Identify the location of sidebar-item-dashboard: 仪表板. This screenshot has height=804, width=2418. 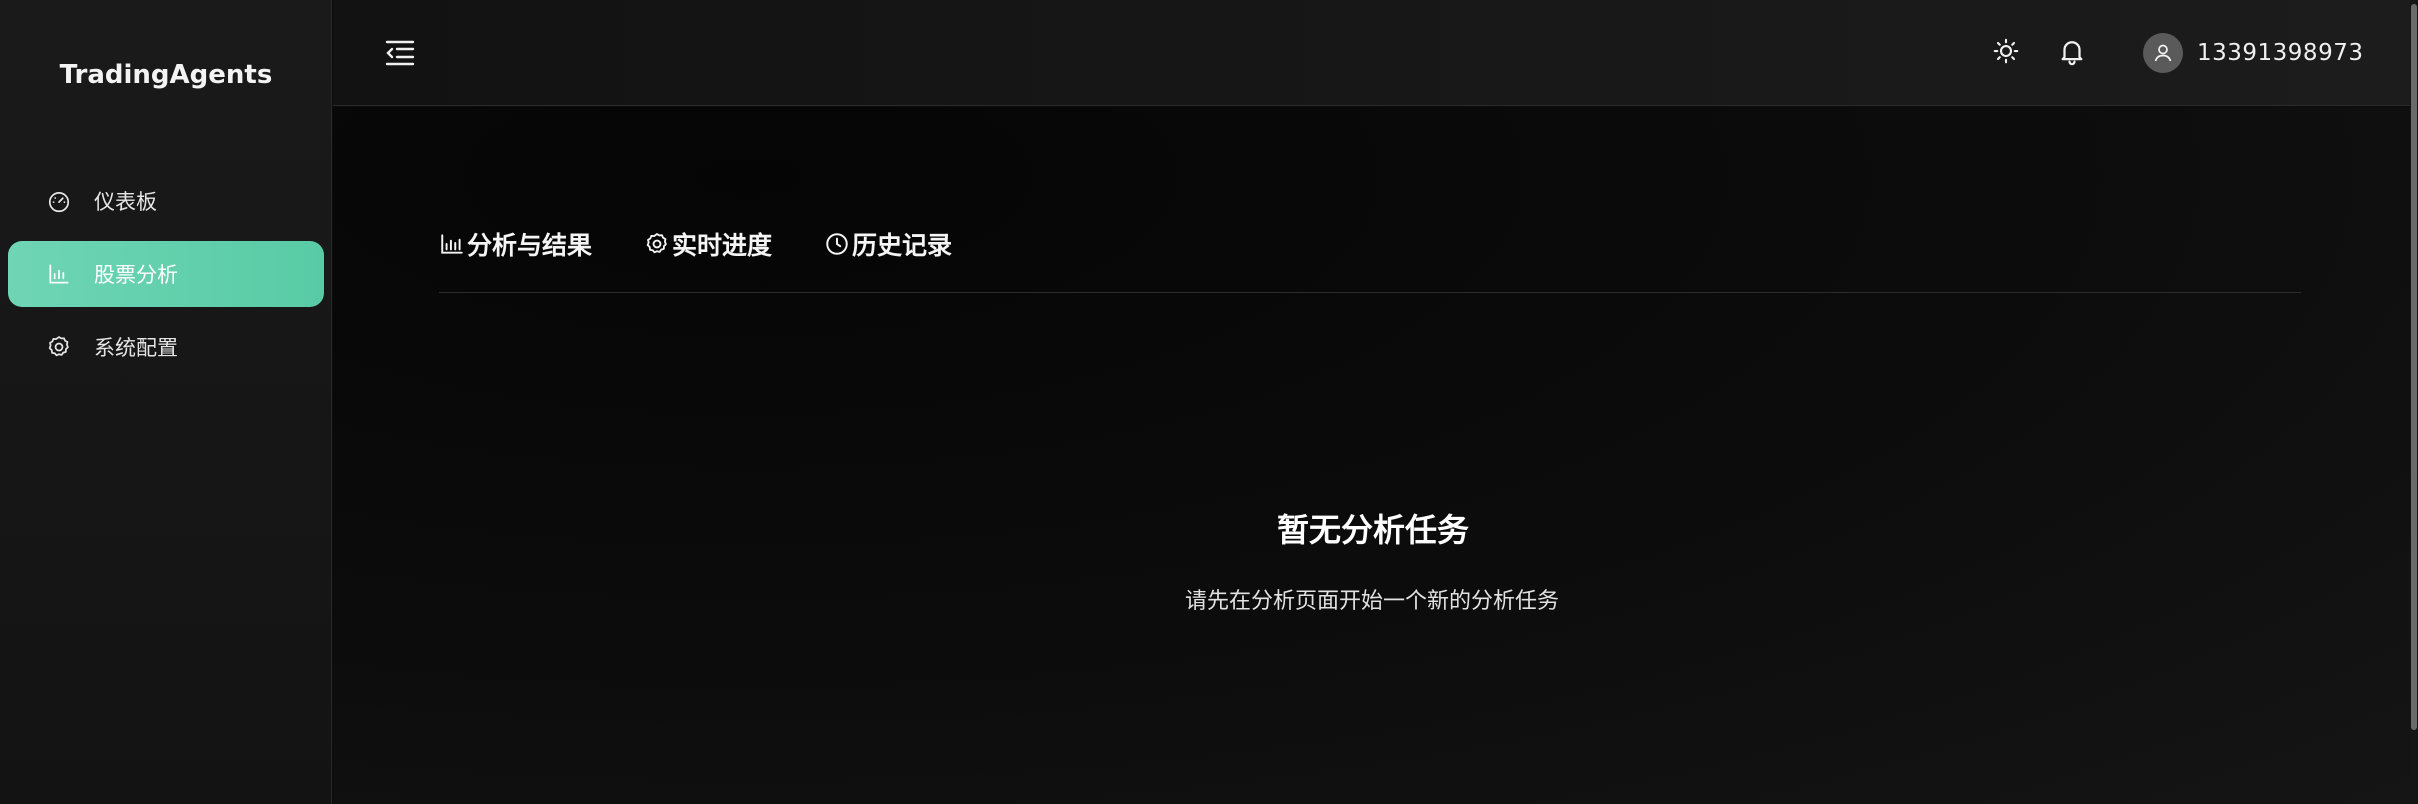
(166, 201).